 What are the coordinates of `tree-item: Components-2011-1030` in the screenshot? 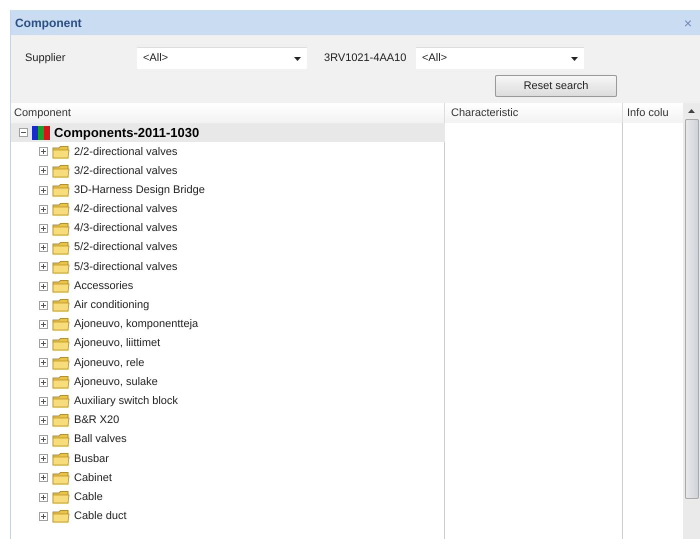 It's located at (228, 132).